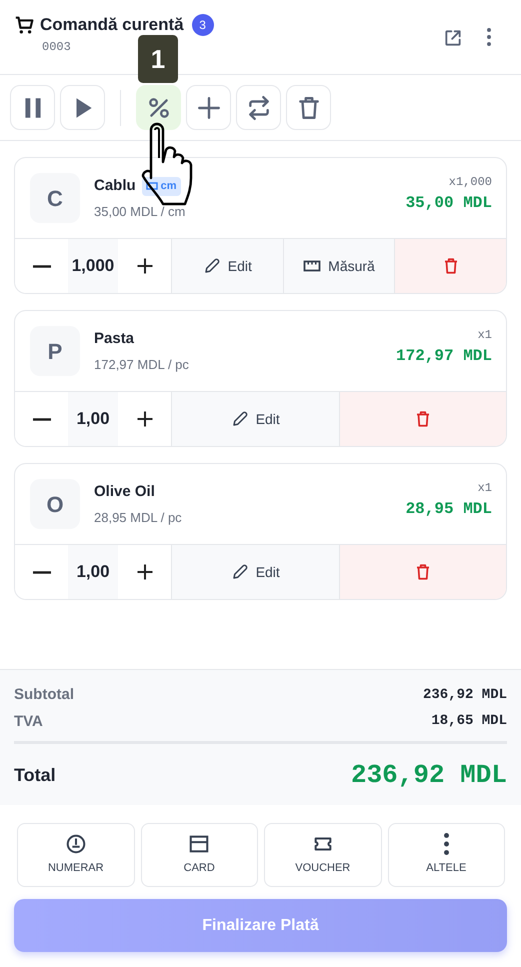 Image resolution: width=521 pixels, height=967 pixels. What do you see at coordinates (258, 107) in the screenshot?
I see `swap-button` at bounding box center [258, 107].